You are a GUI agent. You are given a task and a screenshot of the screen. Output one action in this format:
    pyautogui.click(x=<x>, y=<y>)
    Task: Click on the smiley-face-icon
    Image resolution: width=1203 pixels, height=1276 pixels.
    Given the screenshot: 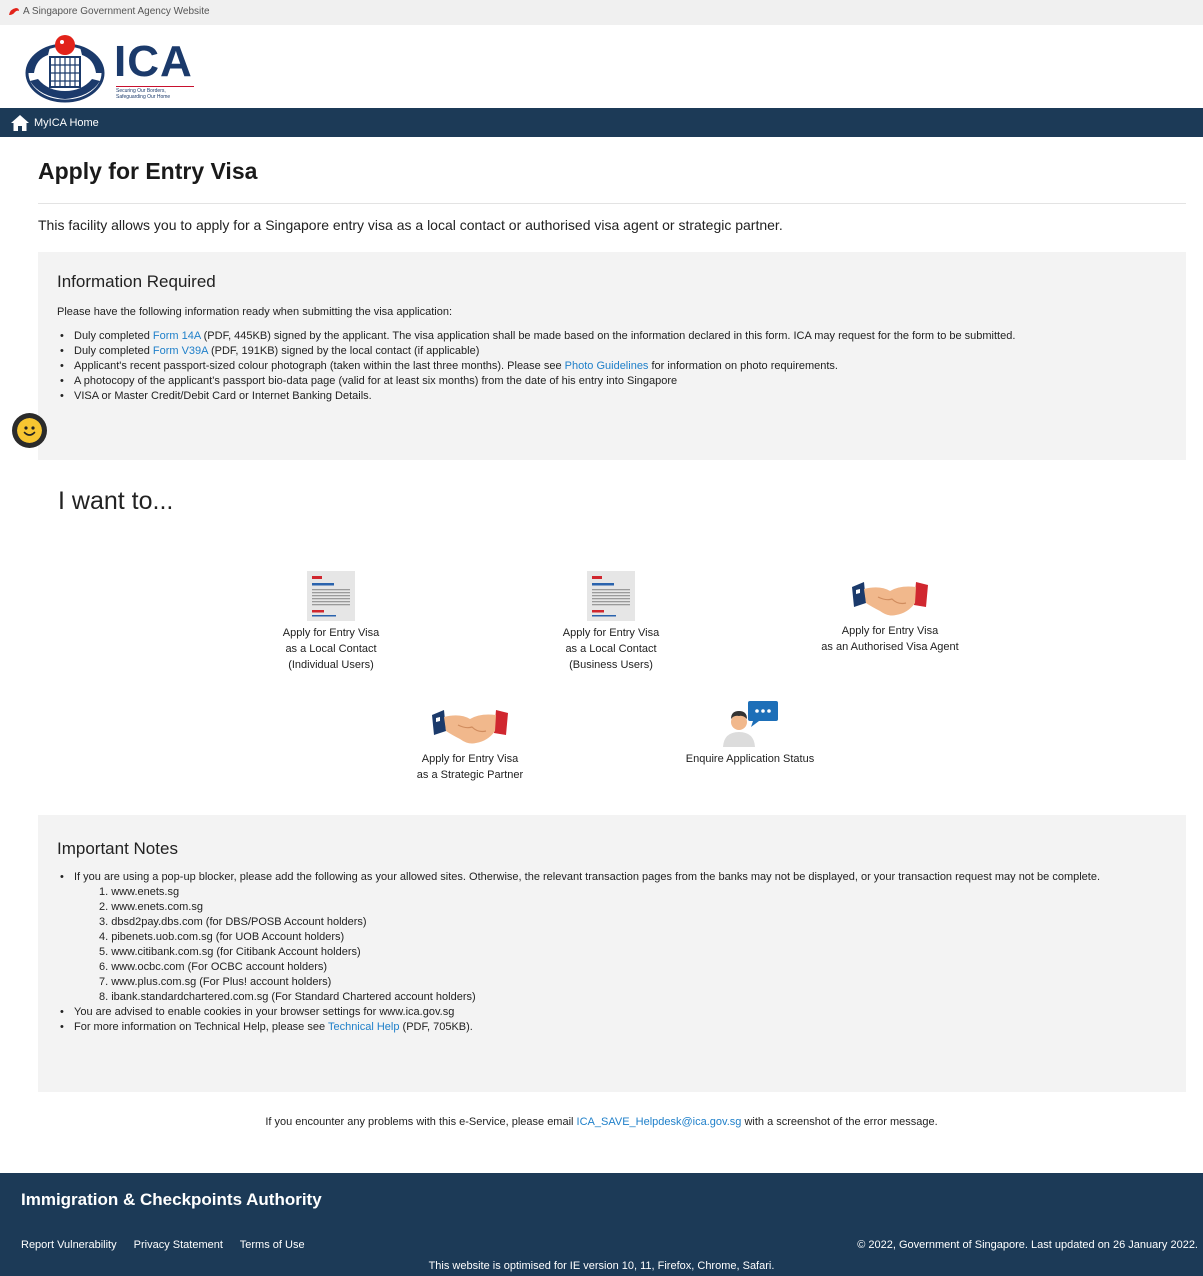 What is the action you would take?
    pyautogui.click(x=29, y=430)
    